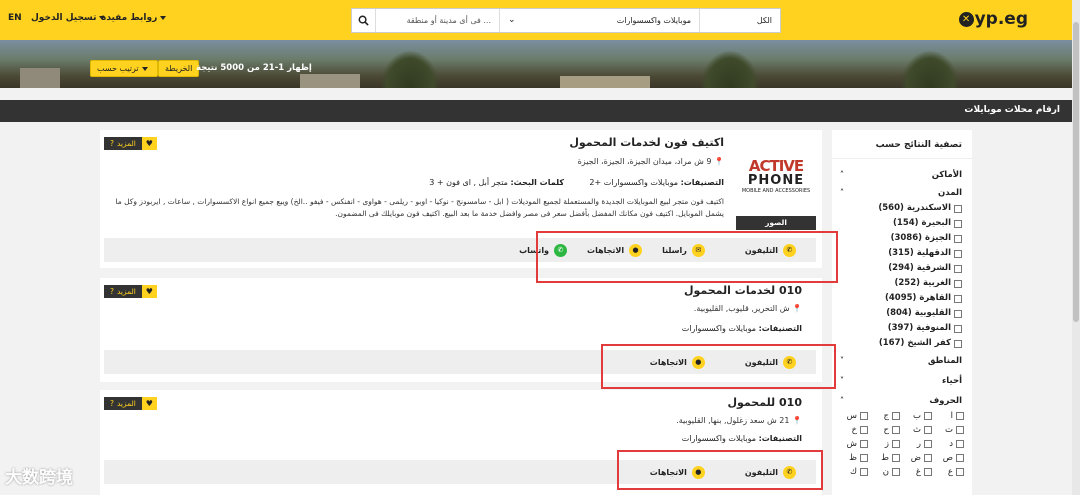 The width and height of the screenshot is (1080, 495). What do you see at coordinates (917, 298) in the screenshot?
I see `city-label: القاهرة (4095)` at bounding box center [917, 298].